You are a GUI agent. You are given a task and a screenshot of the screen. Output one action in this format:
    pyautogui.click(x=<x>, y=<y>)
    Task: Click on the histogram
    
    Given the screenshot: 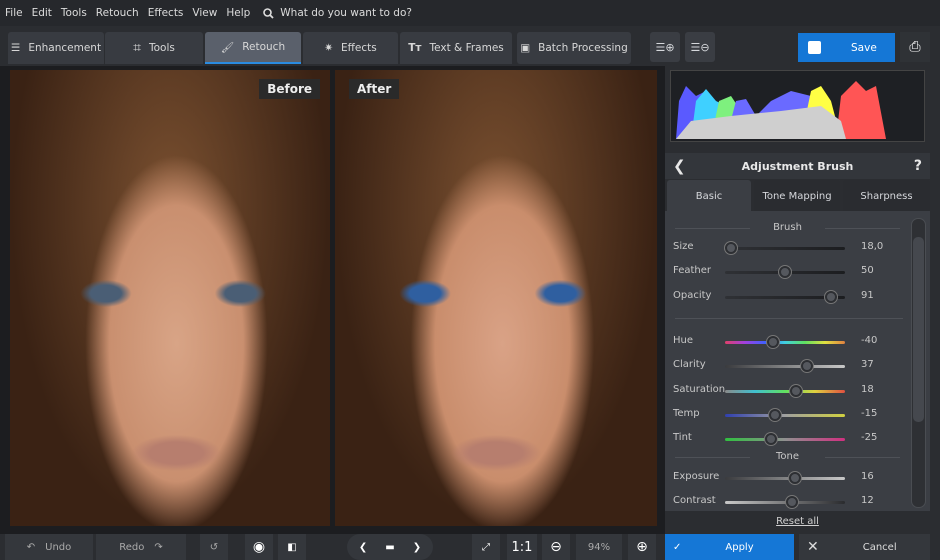 What is the action you would take?
    pyautogui.click(x=797, y=106)
    